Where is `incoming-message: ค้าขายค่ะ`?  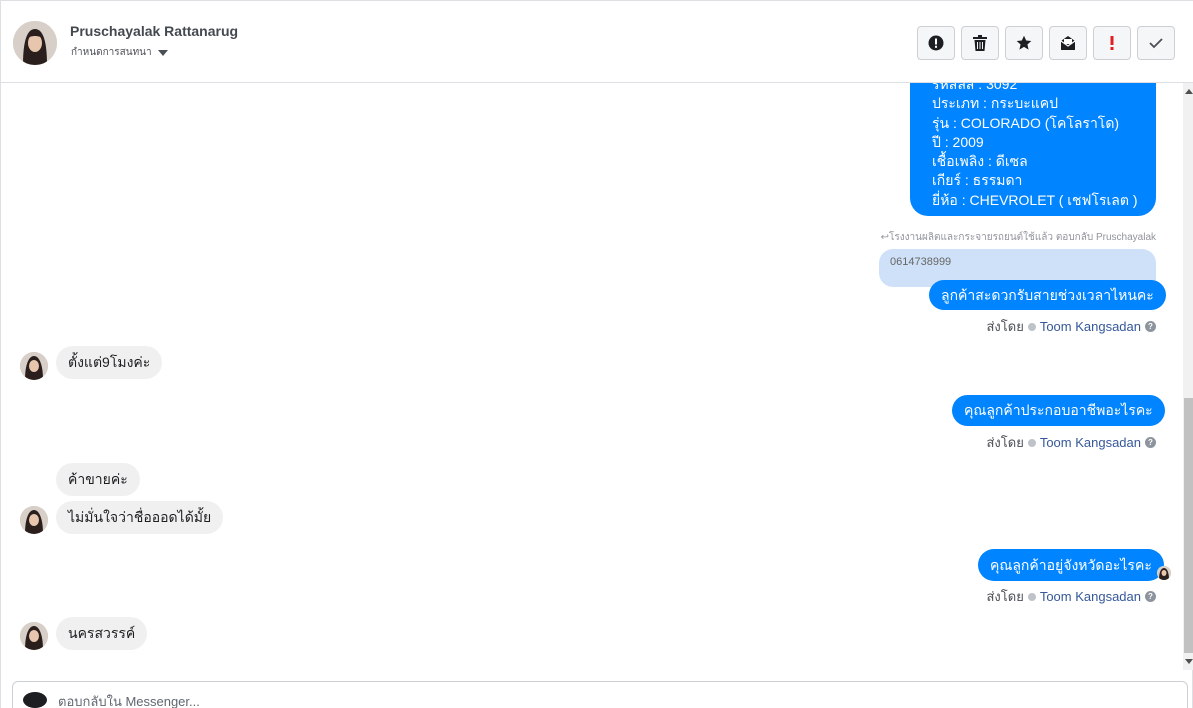 incoming-message: ค้าขายค่ะ is located at coordinates (98, 479).